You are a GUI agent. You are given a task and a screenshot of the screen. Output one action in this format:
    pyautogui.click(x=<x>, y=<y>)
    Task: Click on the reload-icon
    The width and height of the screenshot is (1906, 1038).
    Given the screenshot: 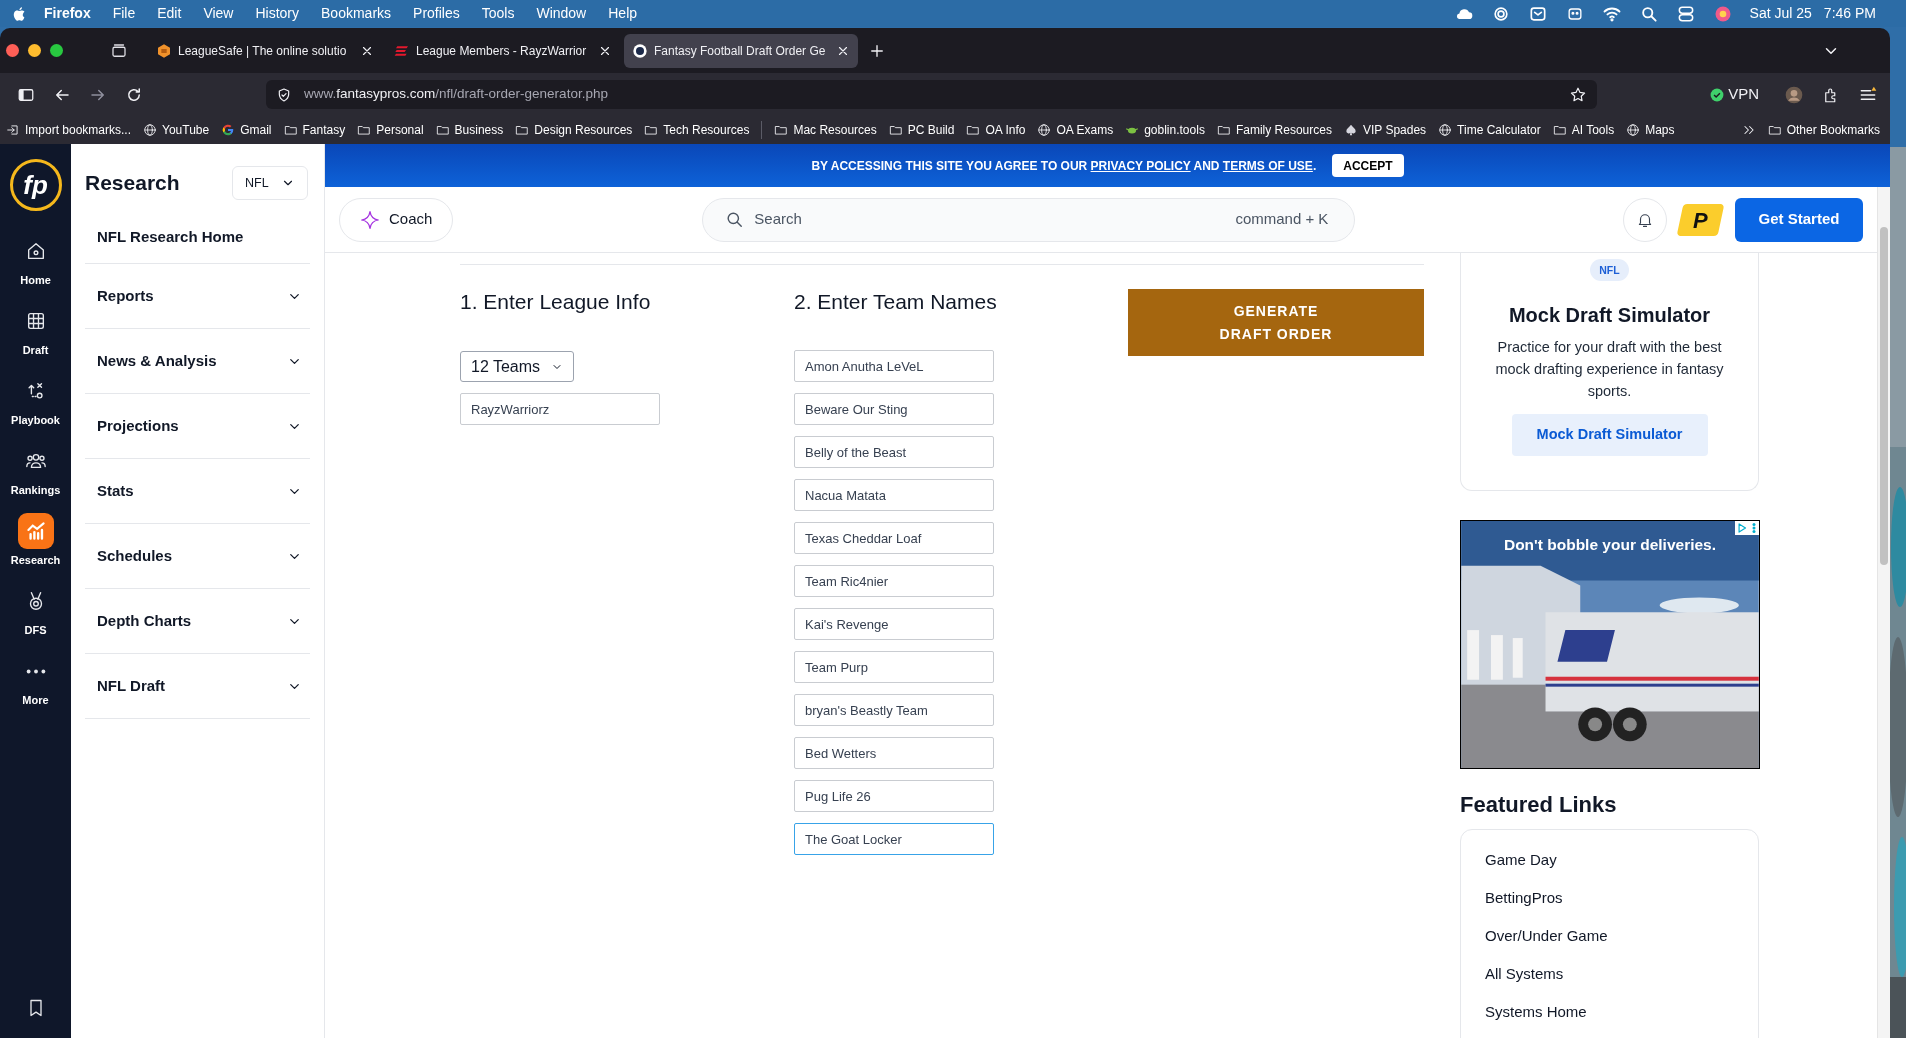 What is the action you would take?
    pyautogui.click(x=134, y=94)
    